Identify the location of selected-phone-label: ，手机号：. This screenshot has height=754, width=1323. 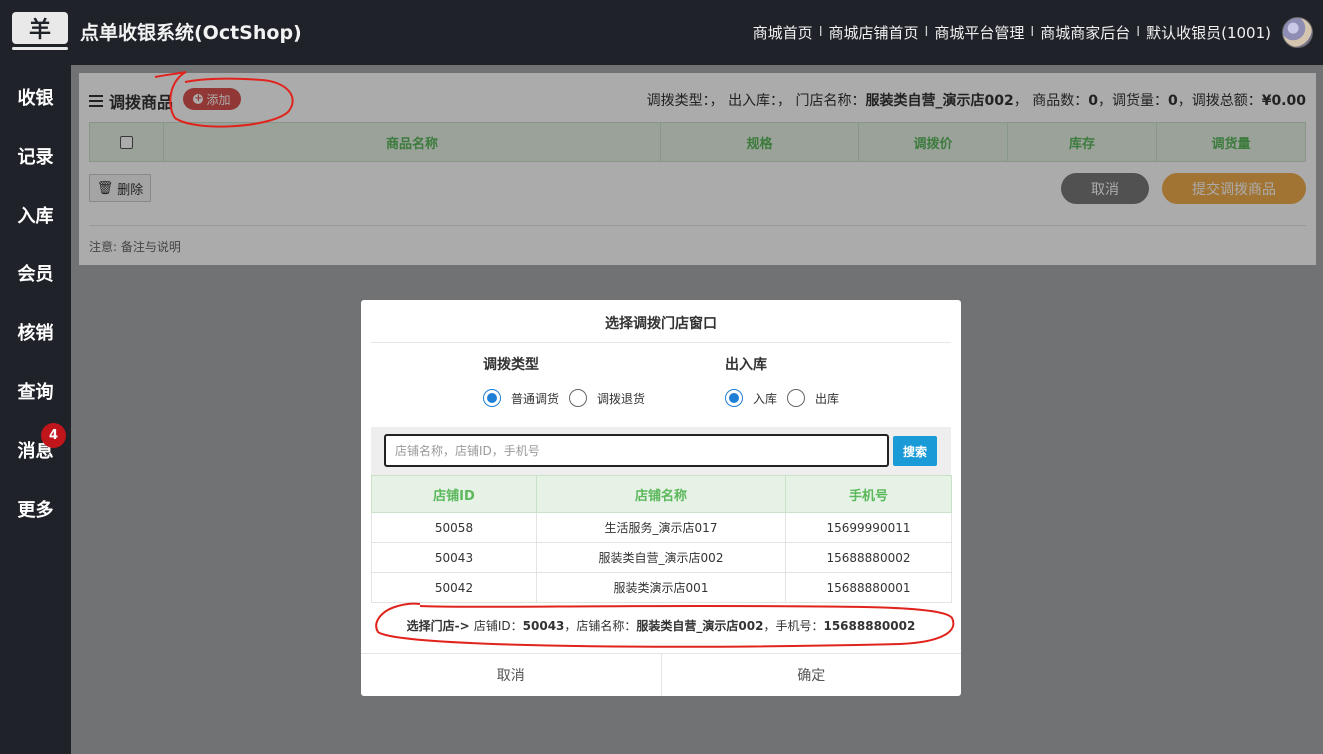
(793, 626).